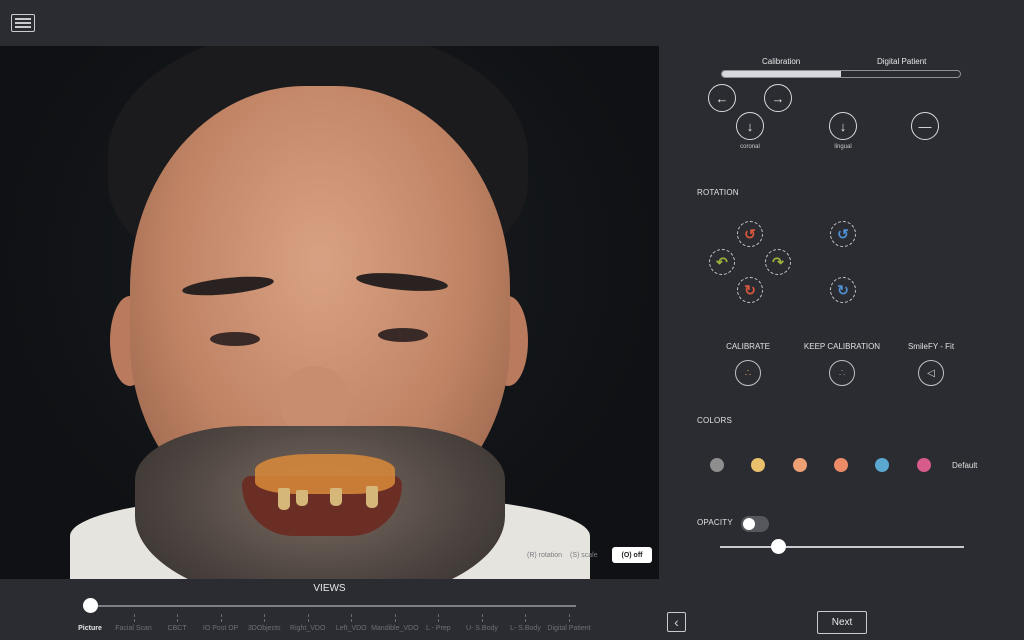 This screenshot has height=640, width=1024. What do you see at coordinates (750, 147) in the screenshot?
I see `coronal-label: coronal` at bounding box center [750, 147].